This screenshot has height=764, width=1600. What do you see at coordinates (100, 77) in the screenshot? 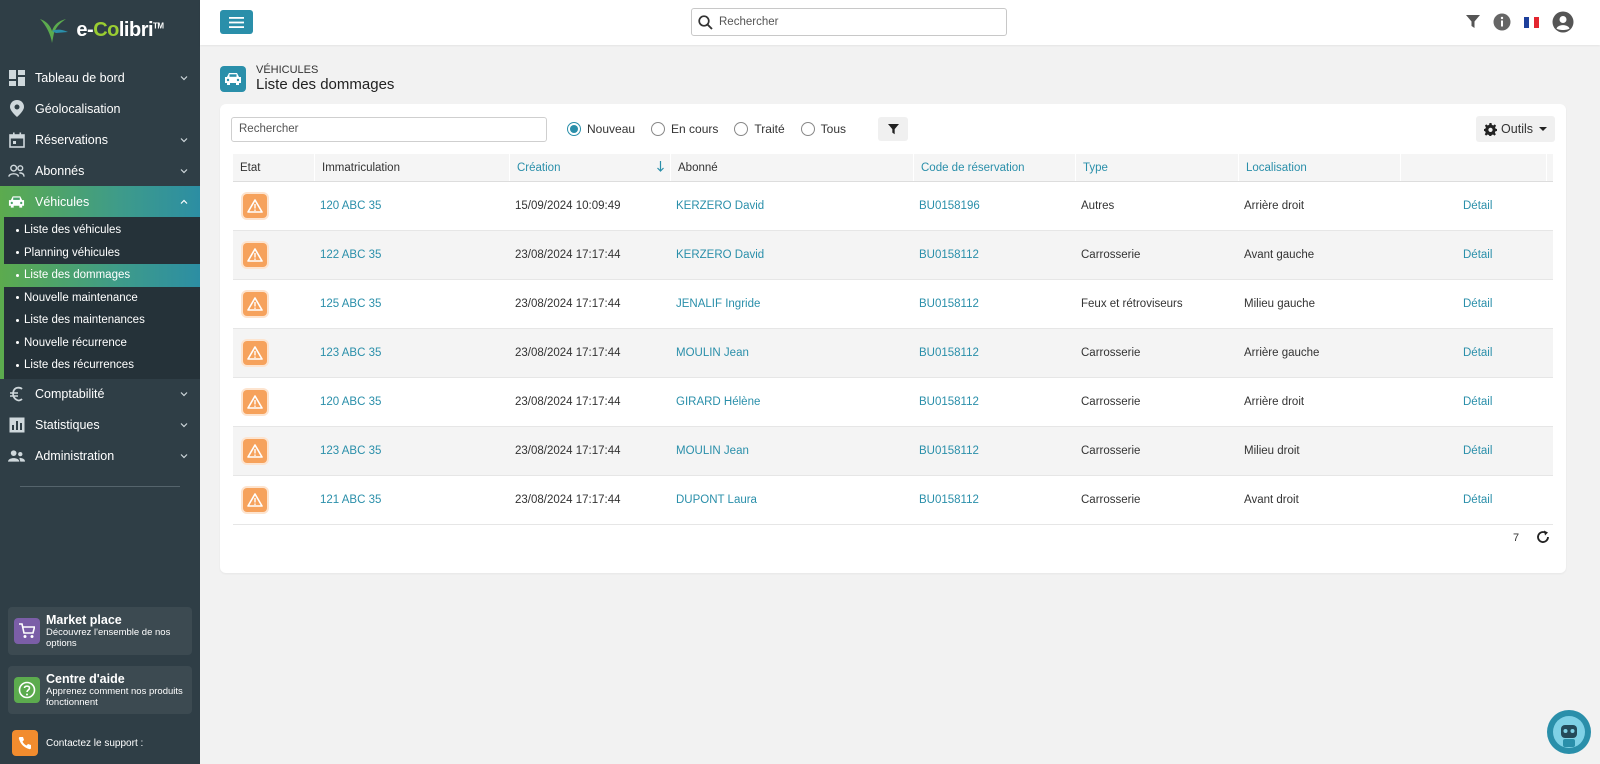
I see `nav-item-dashboard: Tableau de bord` at bounding box center [100, 77].